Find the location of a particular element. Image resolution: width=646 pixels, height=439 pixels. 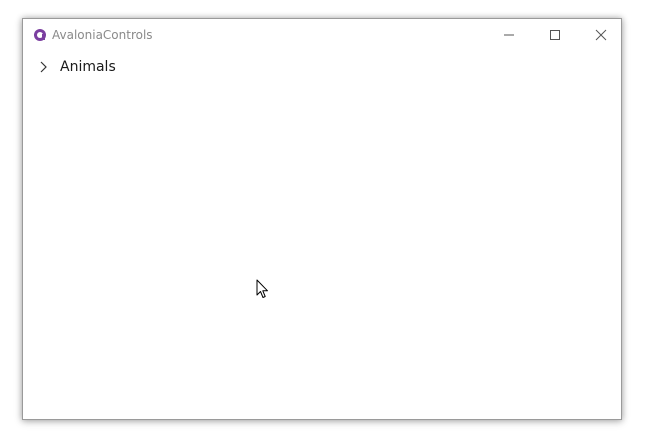

tree-item-animals: Animals is located at coordinates (322, 67).